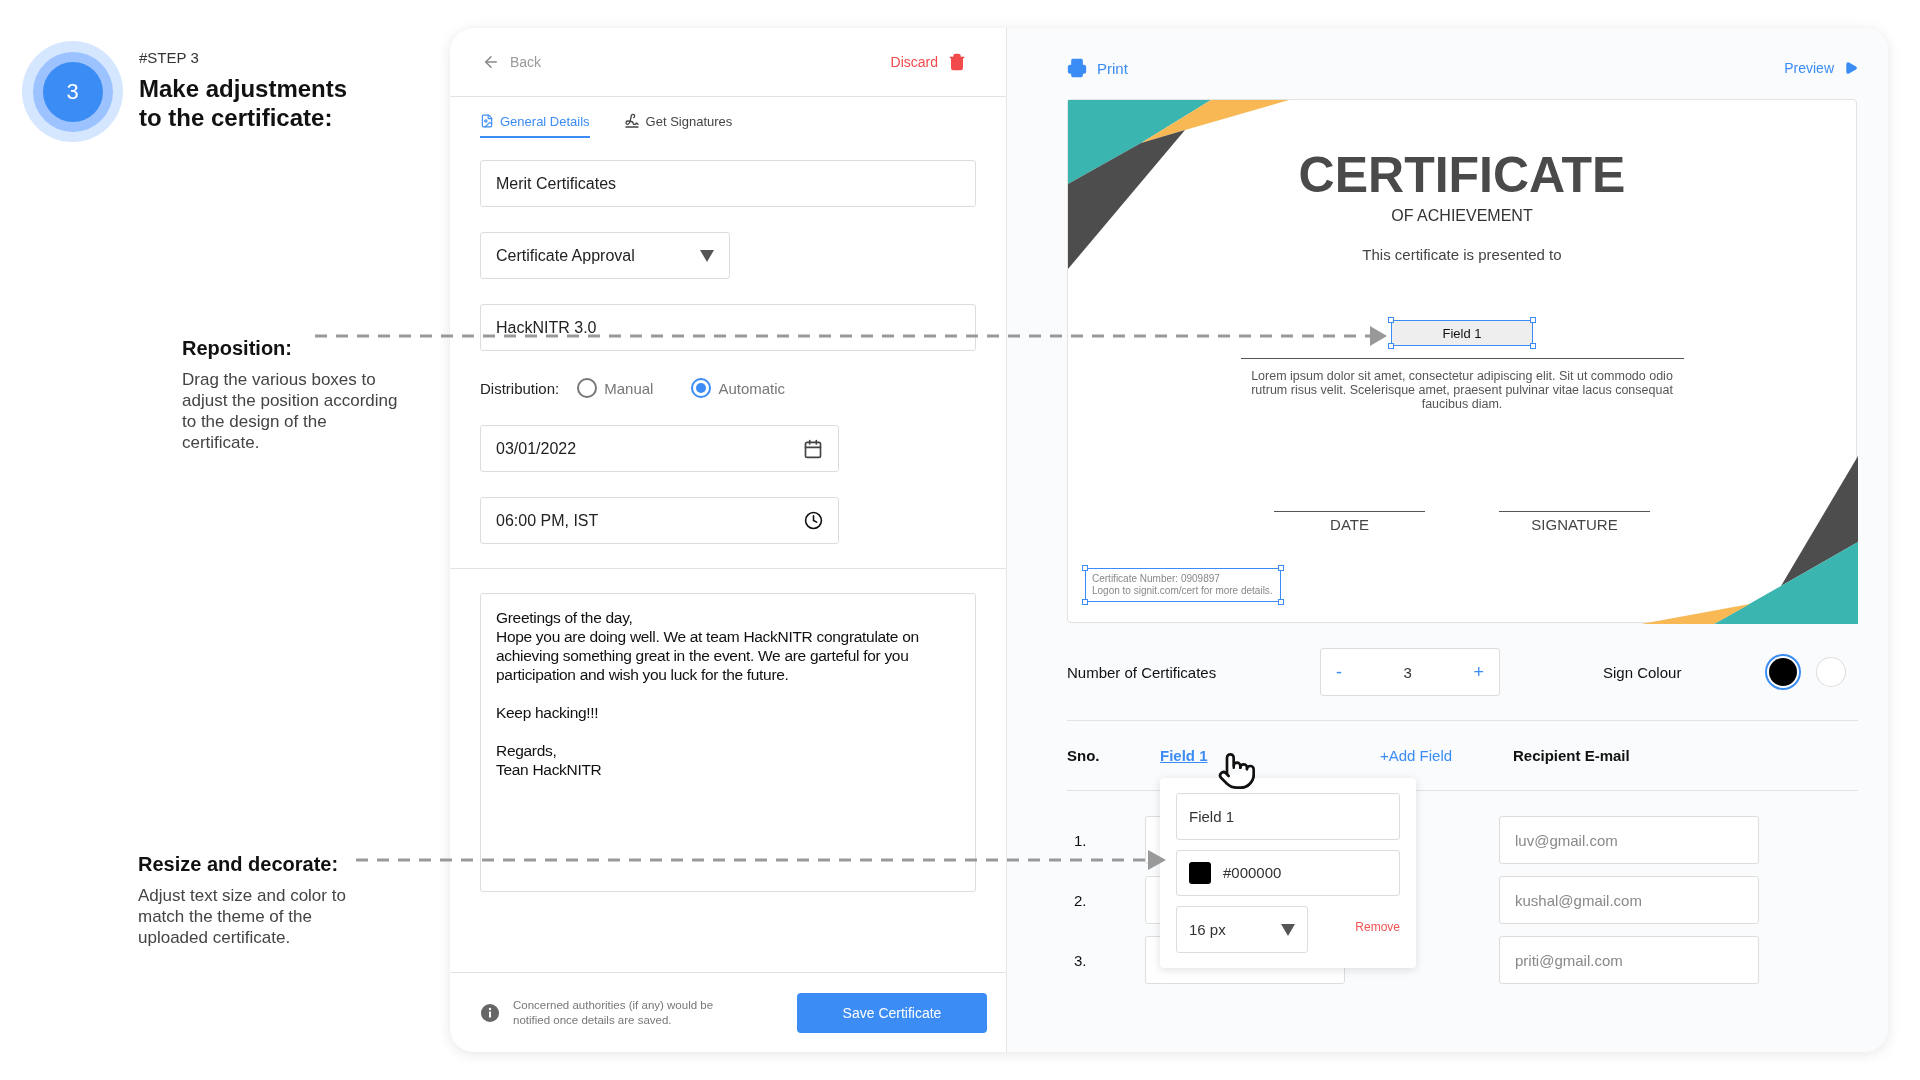 The image size is (1920, 1080). Describe the element at coordinates (1377, 926) in the screenshot. I see `remove-link: Remove` at that location.